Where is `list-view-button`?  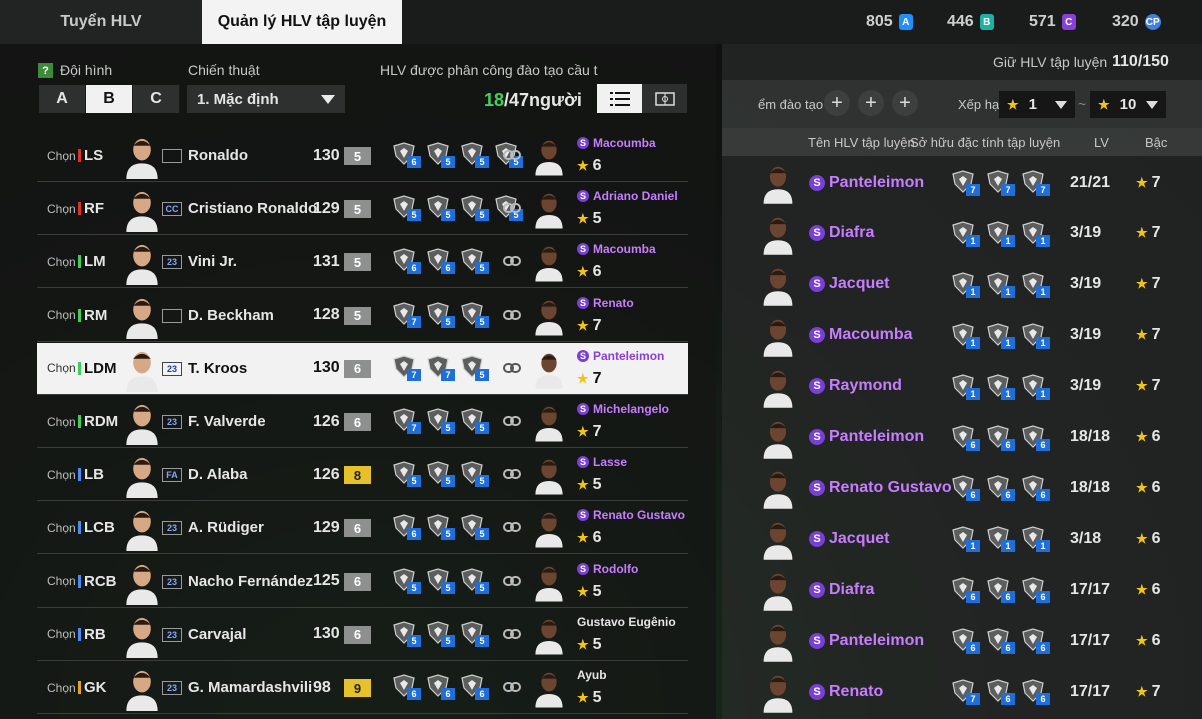
list-view-button is located at coordinates (619, 98).